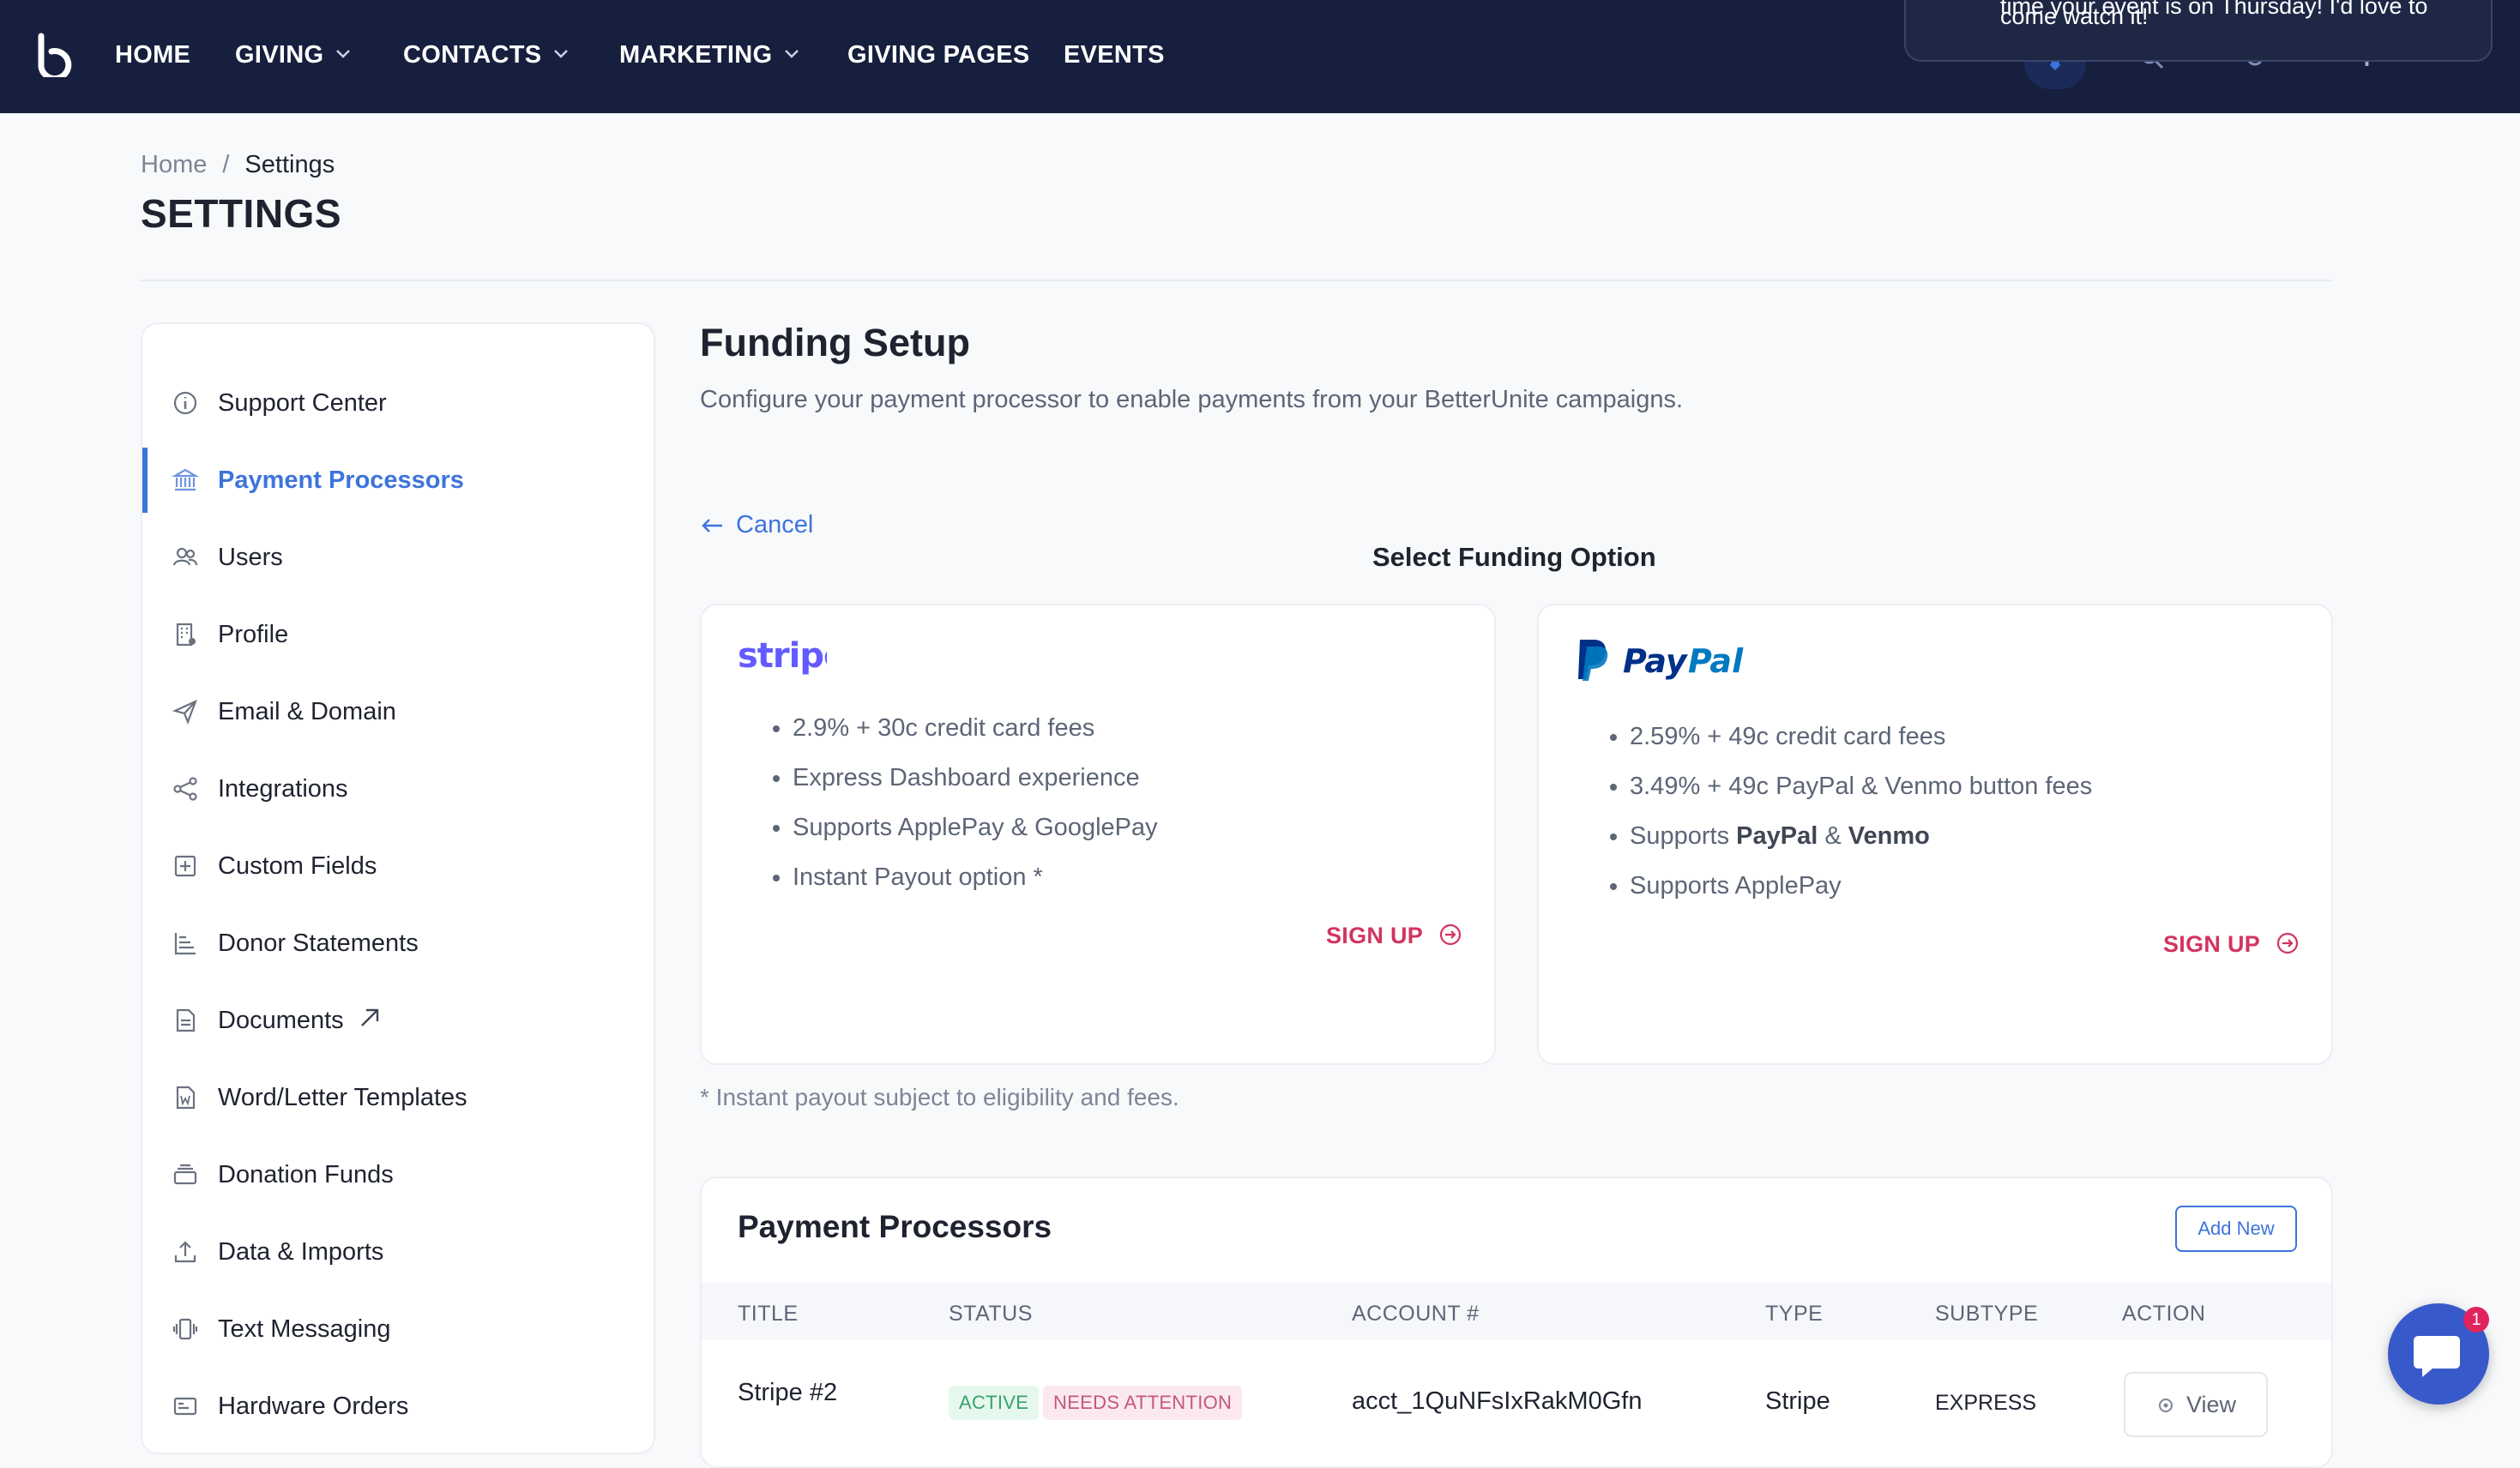 Image resolution: width=2520 pixels, height=1468 pixels. I want to click on plus-square-icon, so click(185, 866).